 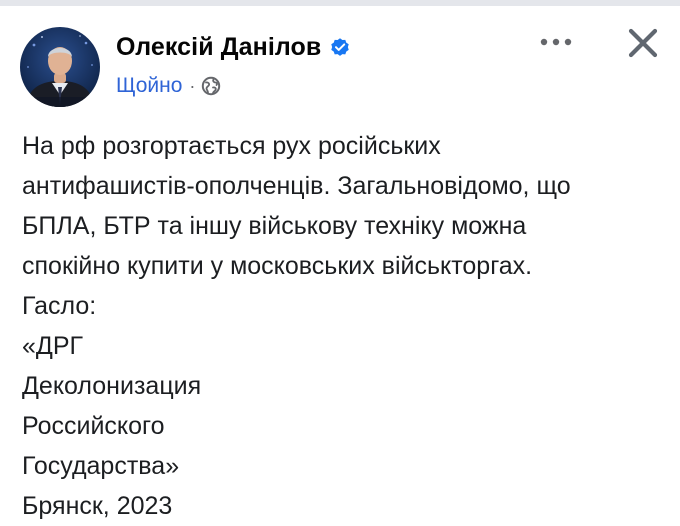 What do you see at coordinates (218, 47) in the screenshot?
I see `author-name: Олексій Данілов` at bounding box center [218, 47].